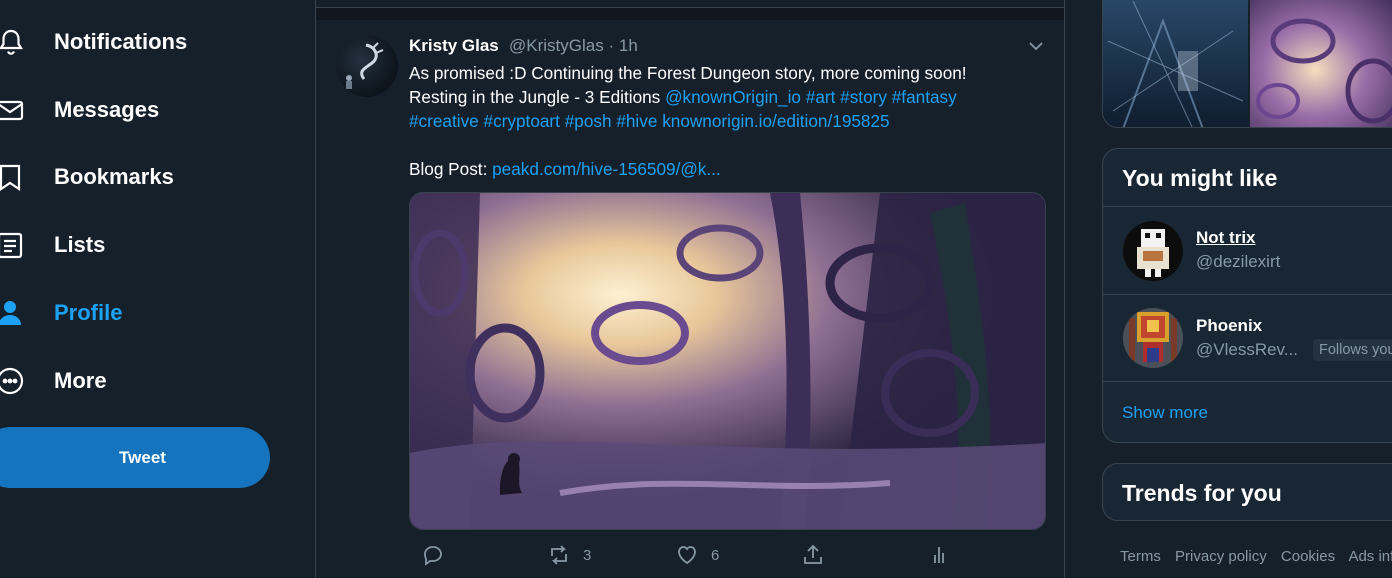 This screenshot has height=578, width=1392. Describe the element at coordinates (80, 380) in the screenshot. I see `nav-label-more: More` at that location.